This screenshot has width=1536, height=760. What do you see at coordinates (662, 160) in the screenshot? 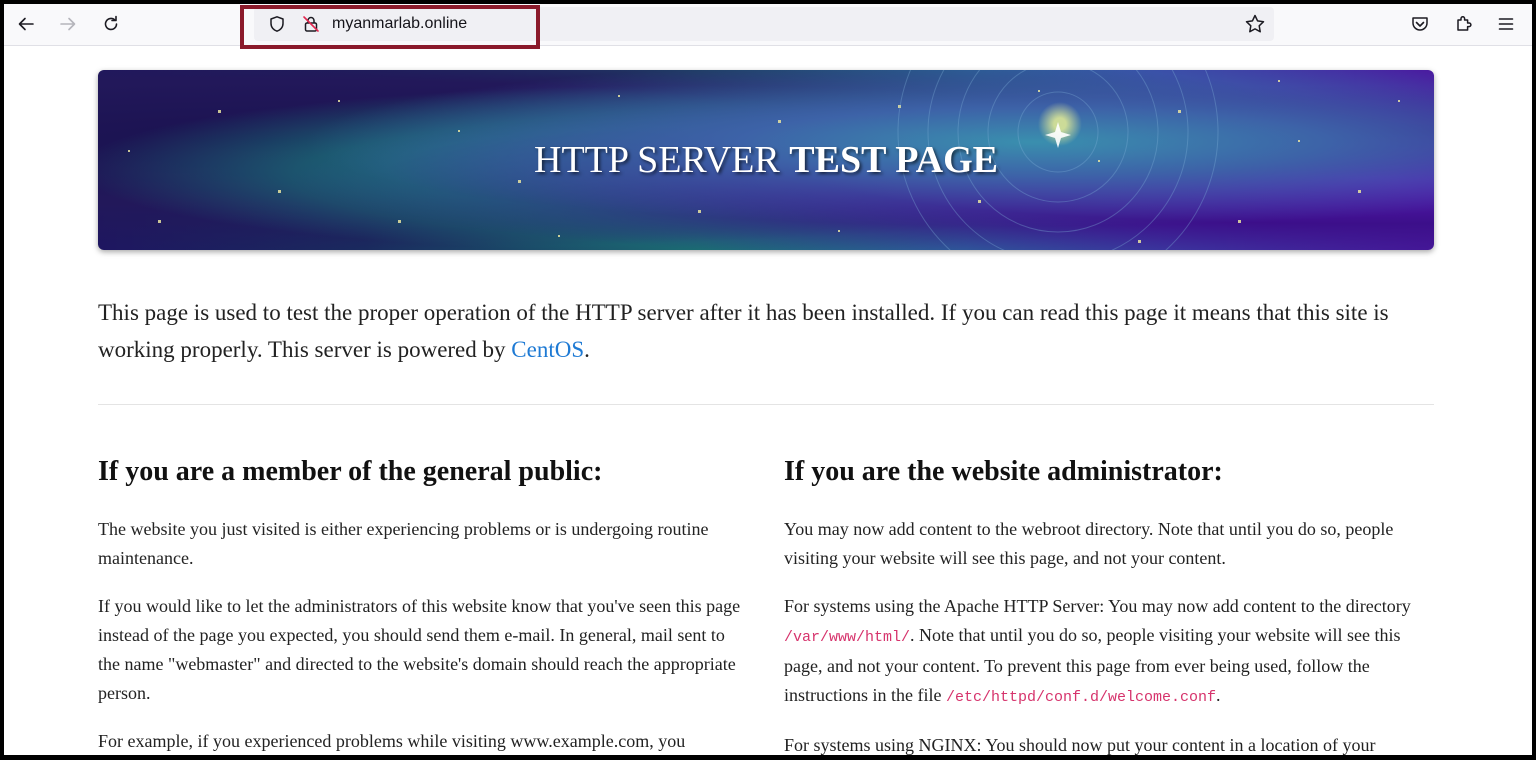
I see `hero-title-normal: HTTP SERVER` at bounding box center [662, 160].